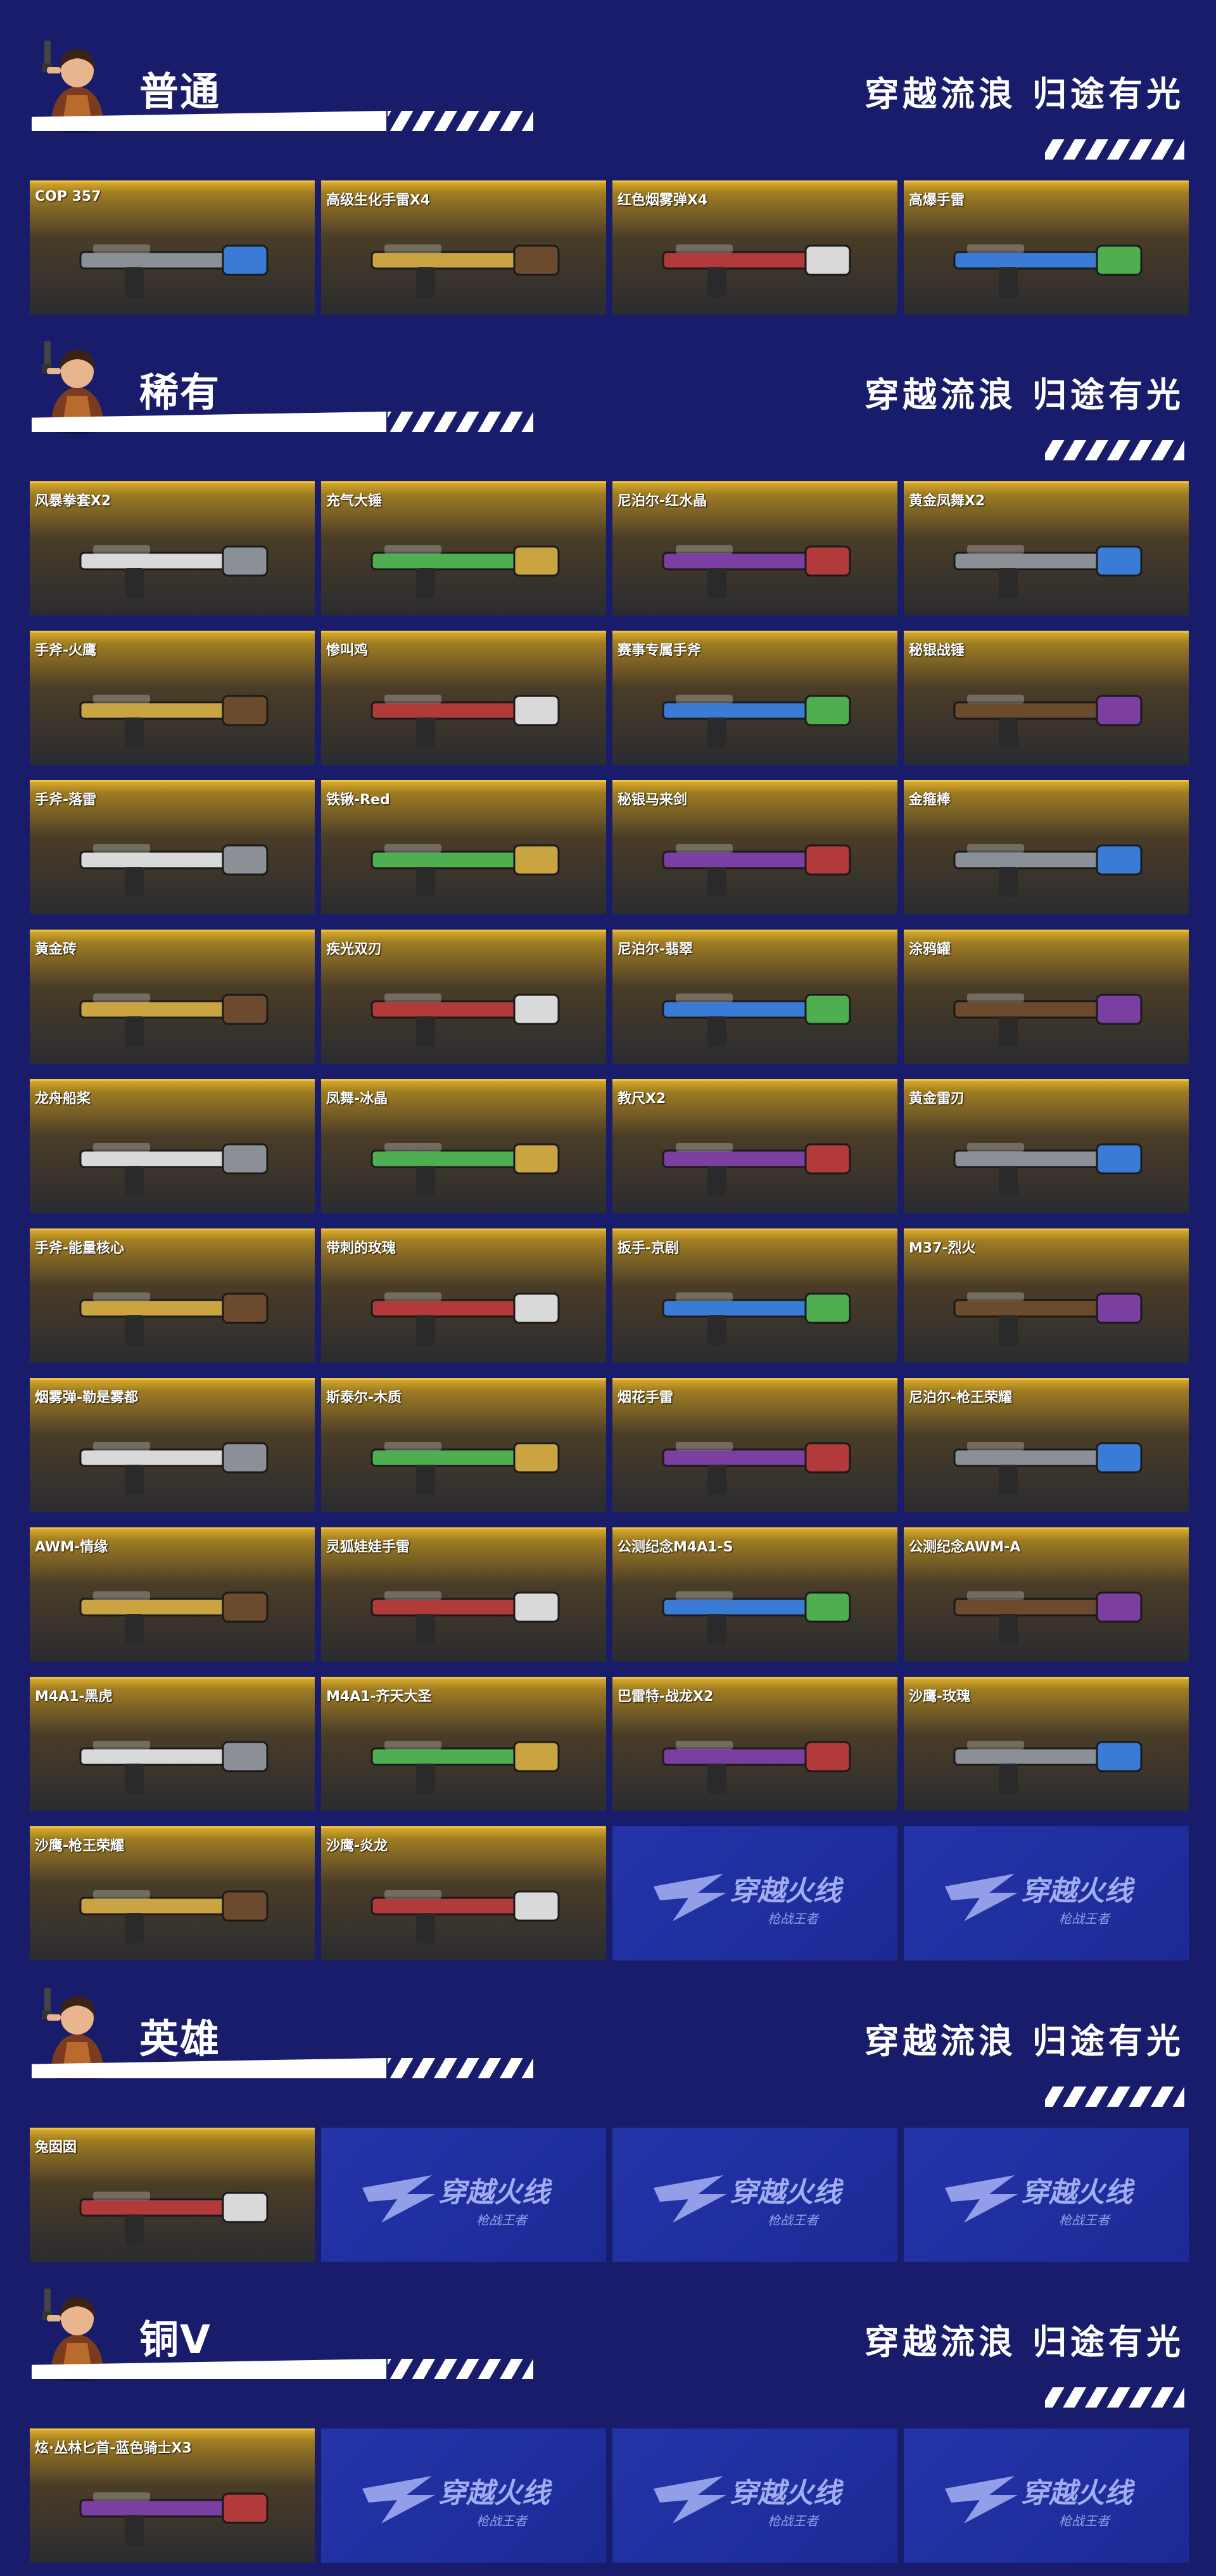  What do you see at coordinates (172, 1744) in the screenshot?
I see `reward-item-card: M4A1-黑虎` at bounding box center [172, 1744].